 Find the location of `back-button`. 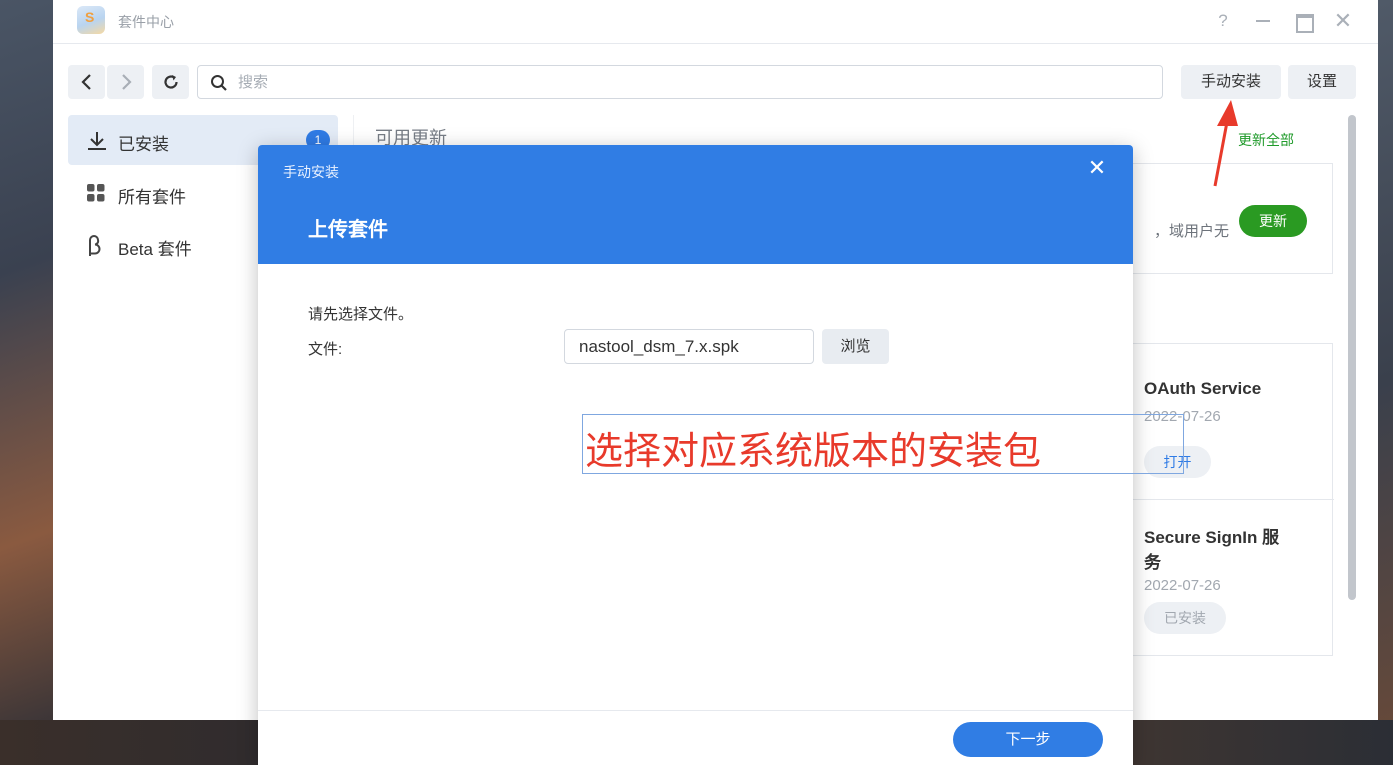

back-button is located at coordinates (86, 82).